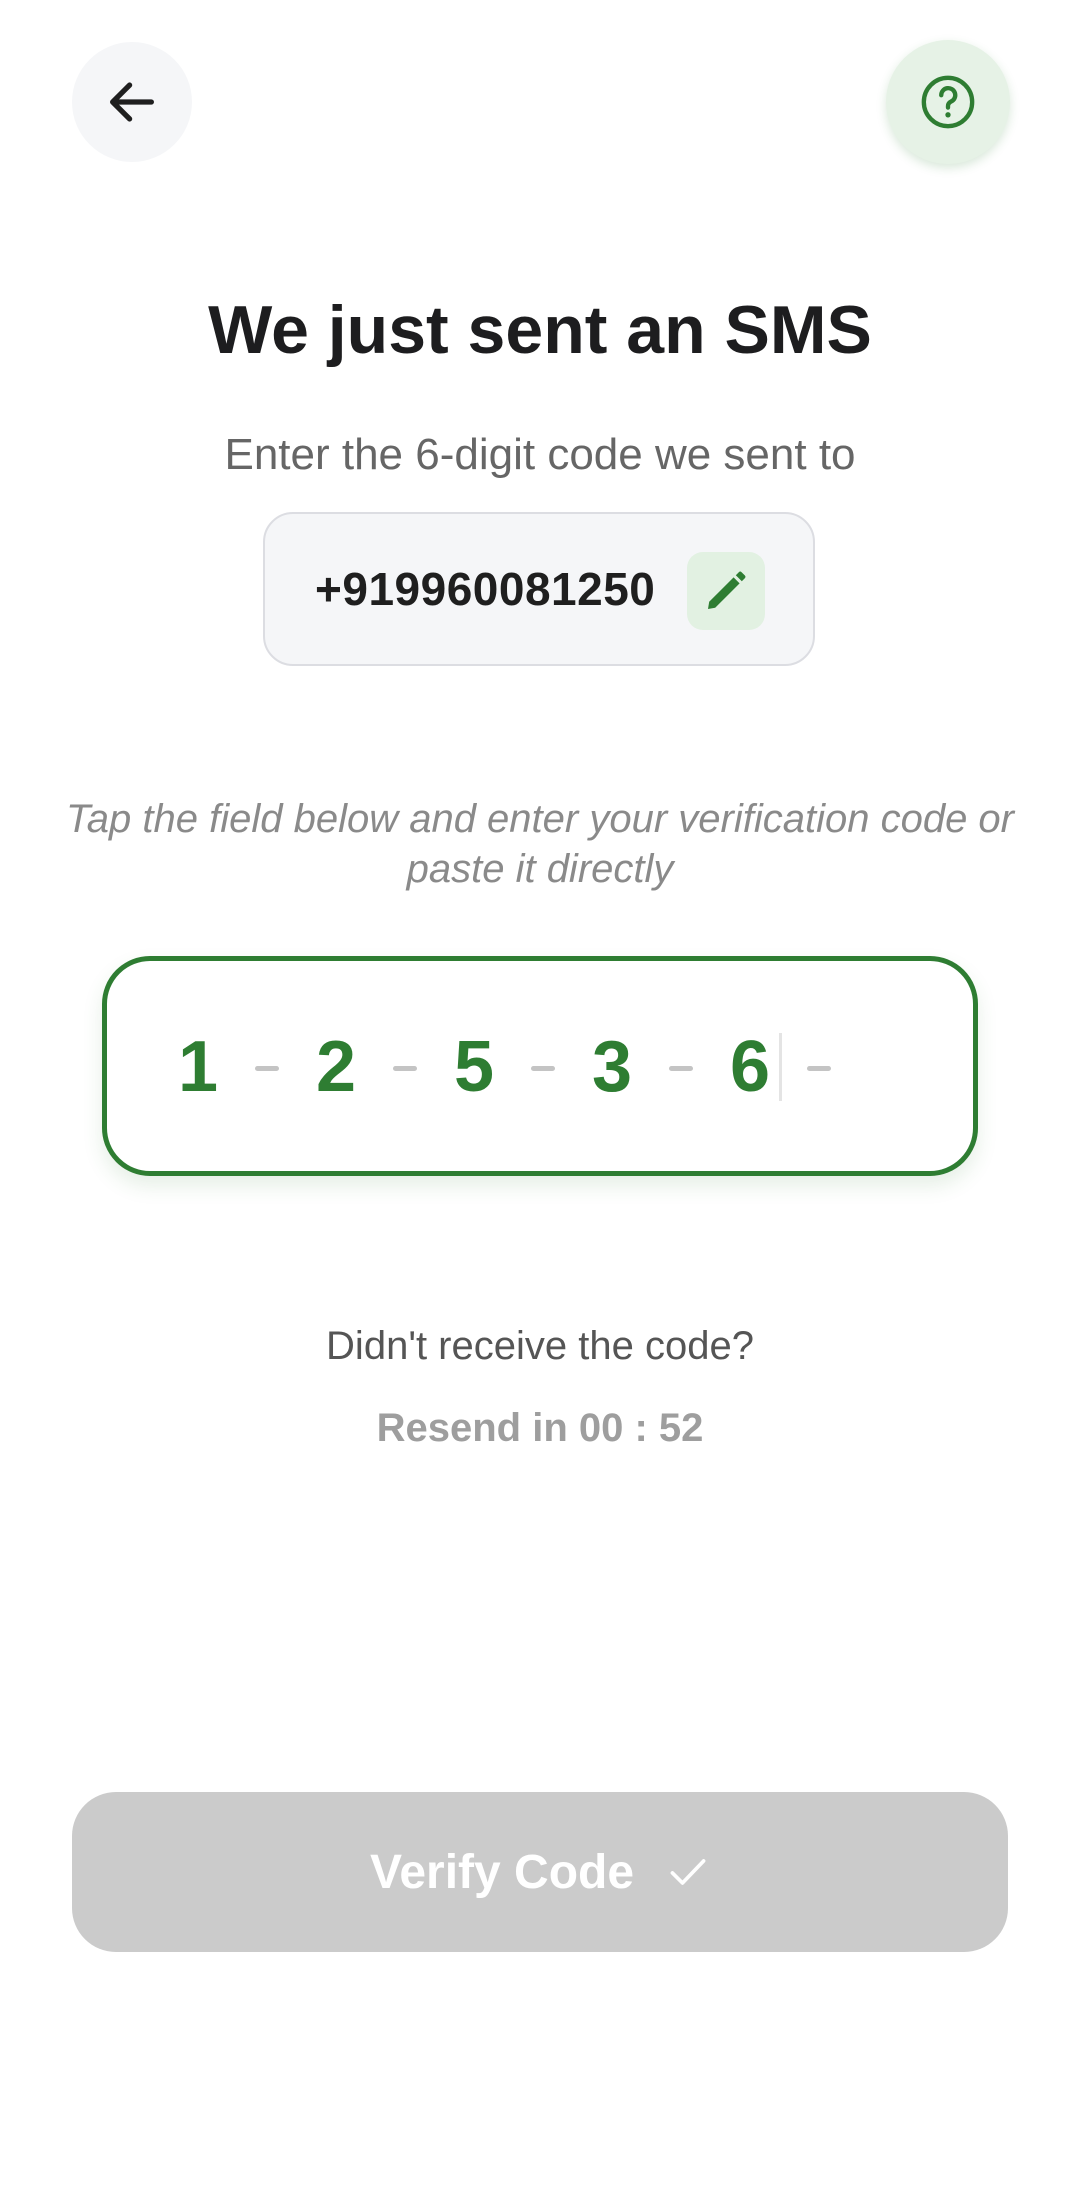 The width and height of the screenshot is (1080, 2204). I want to click on arrow-left-icon, so click(132, 102).